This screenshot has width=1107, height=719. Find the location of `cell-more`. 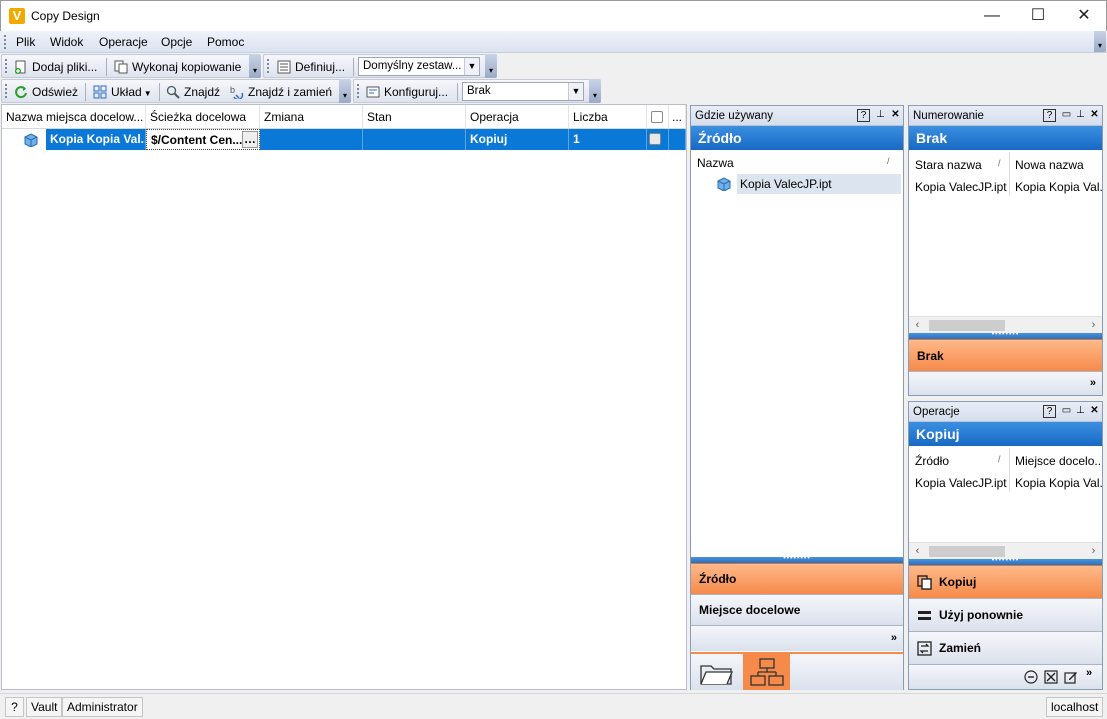

cell-more is located at coordinates (677, 139).